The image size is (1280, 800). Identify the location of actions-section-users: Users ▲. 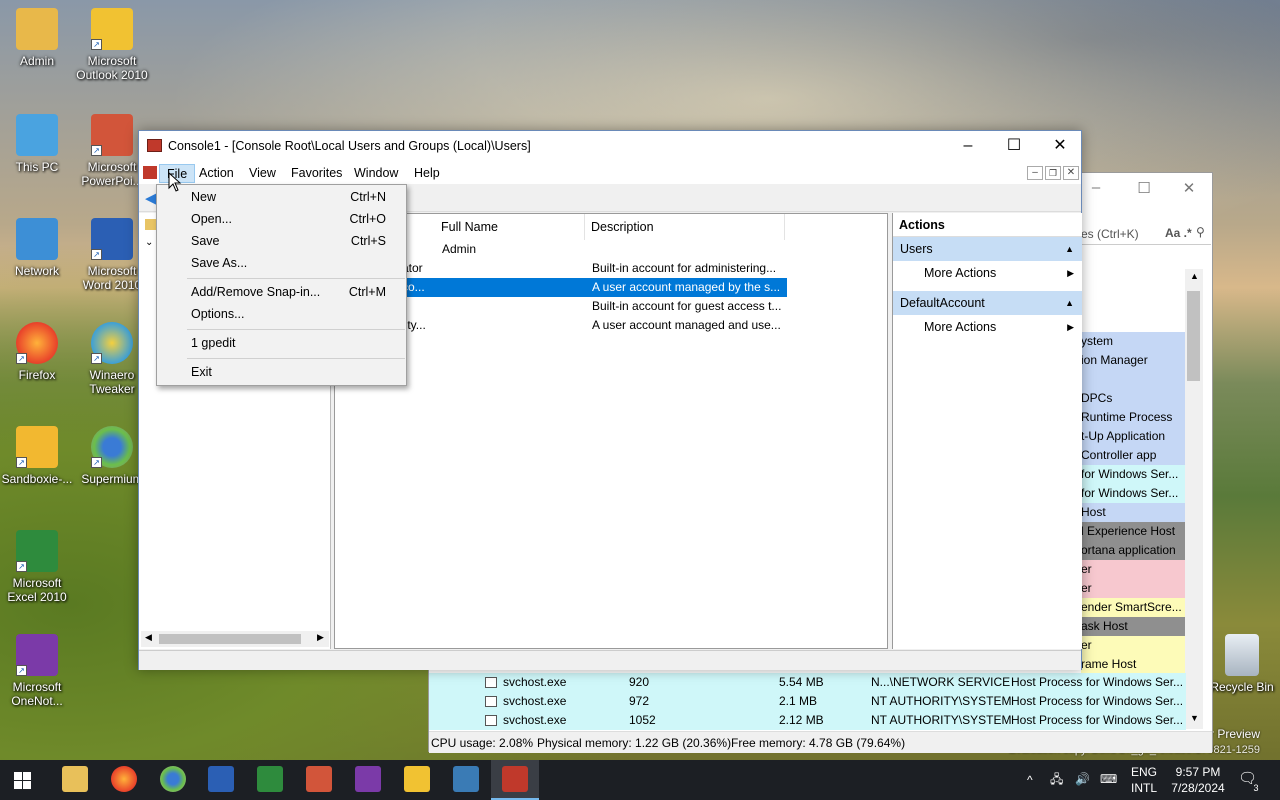
(987, 249).